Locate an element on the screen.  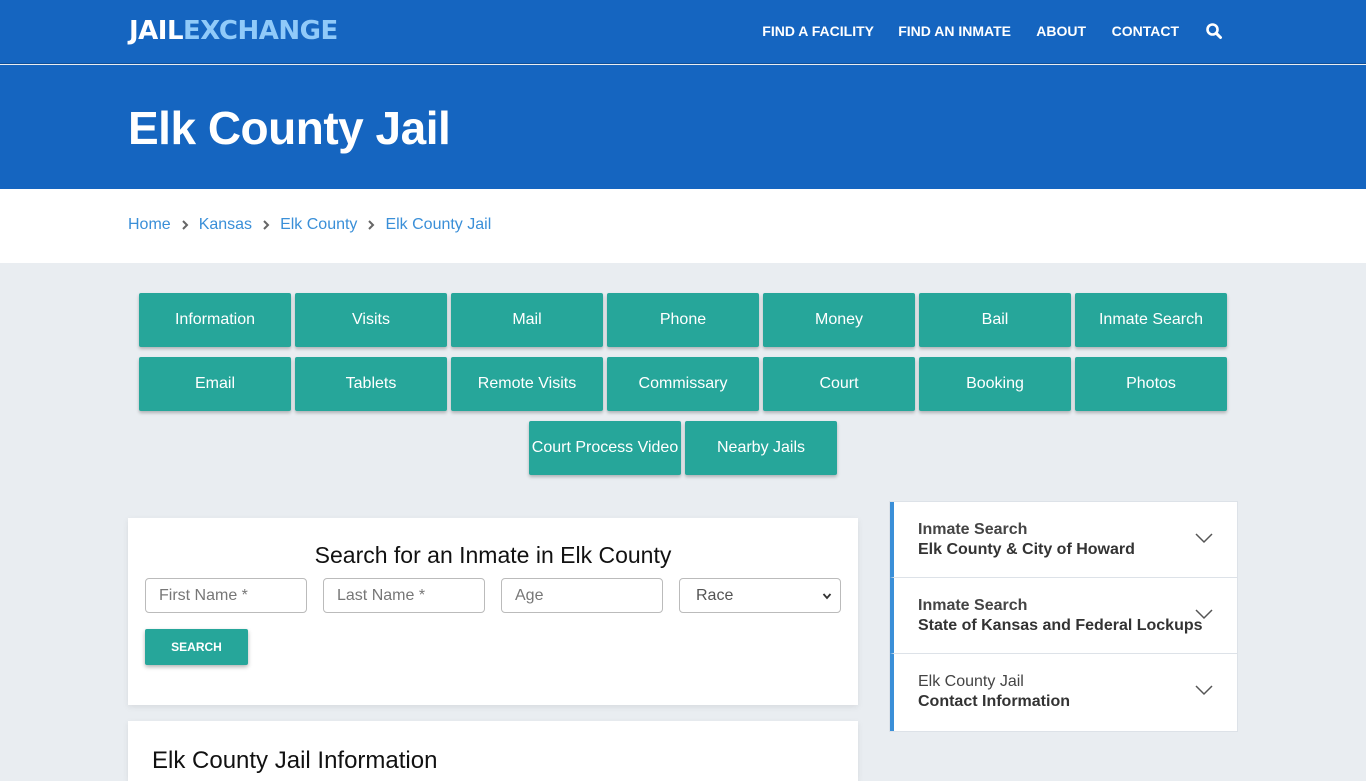
site-logo: JAILEXCHANGE is located at coordinates (233, 31).